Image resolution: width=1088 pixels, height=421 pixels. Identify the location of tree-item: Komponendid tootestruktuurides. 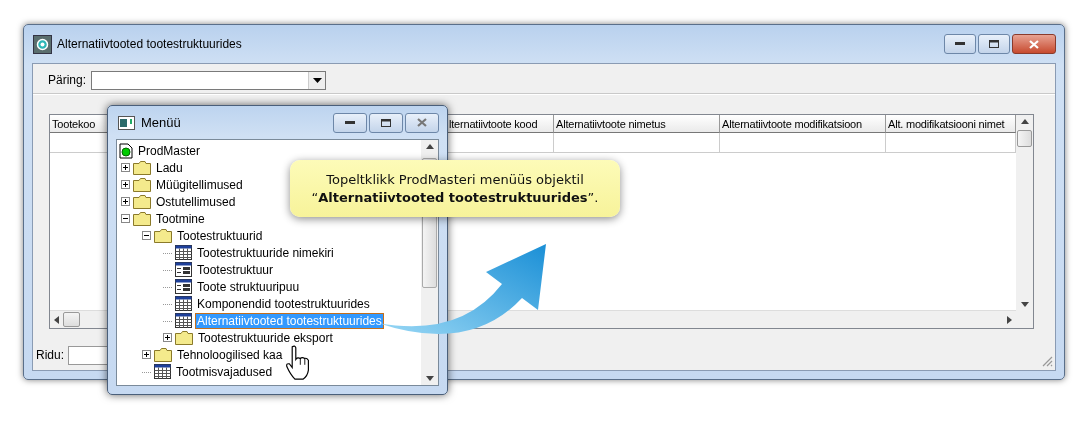
(283, 303).